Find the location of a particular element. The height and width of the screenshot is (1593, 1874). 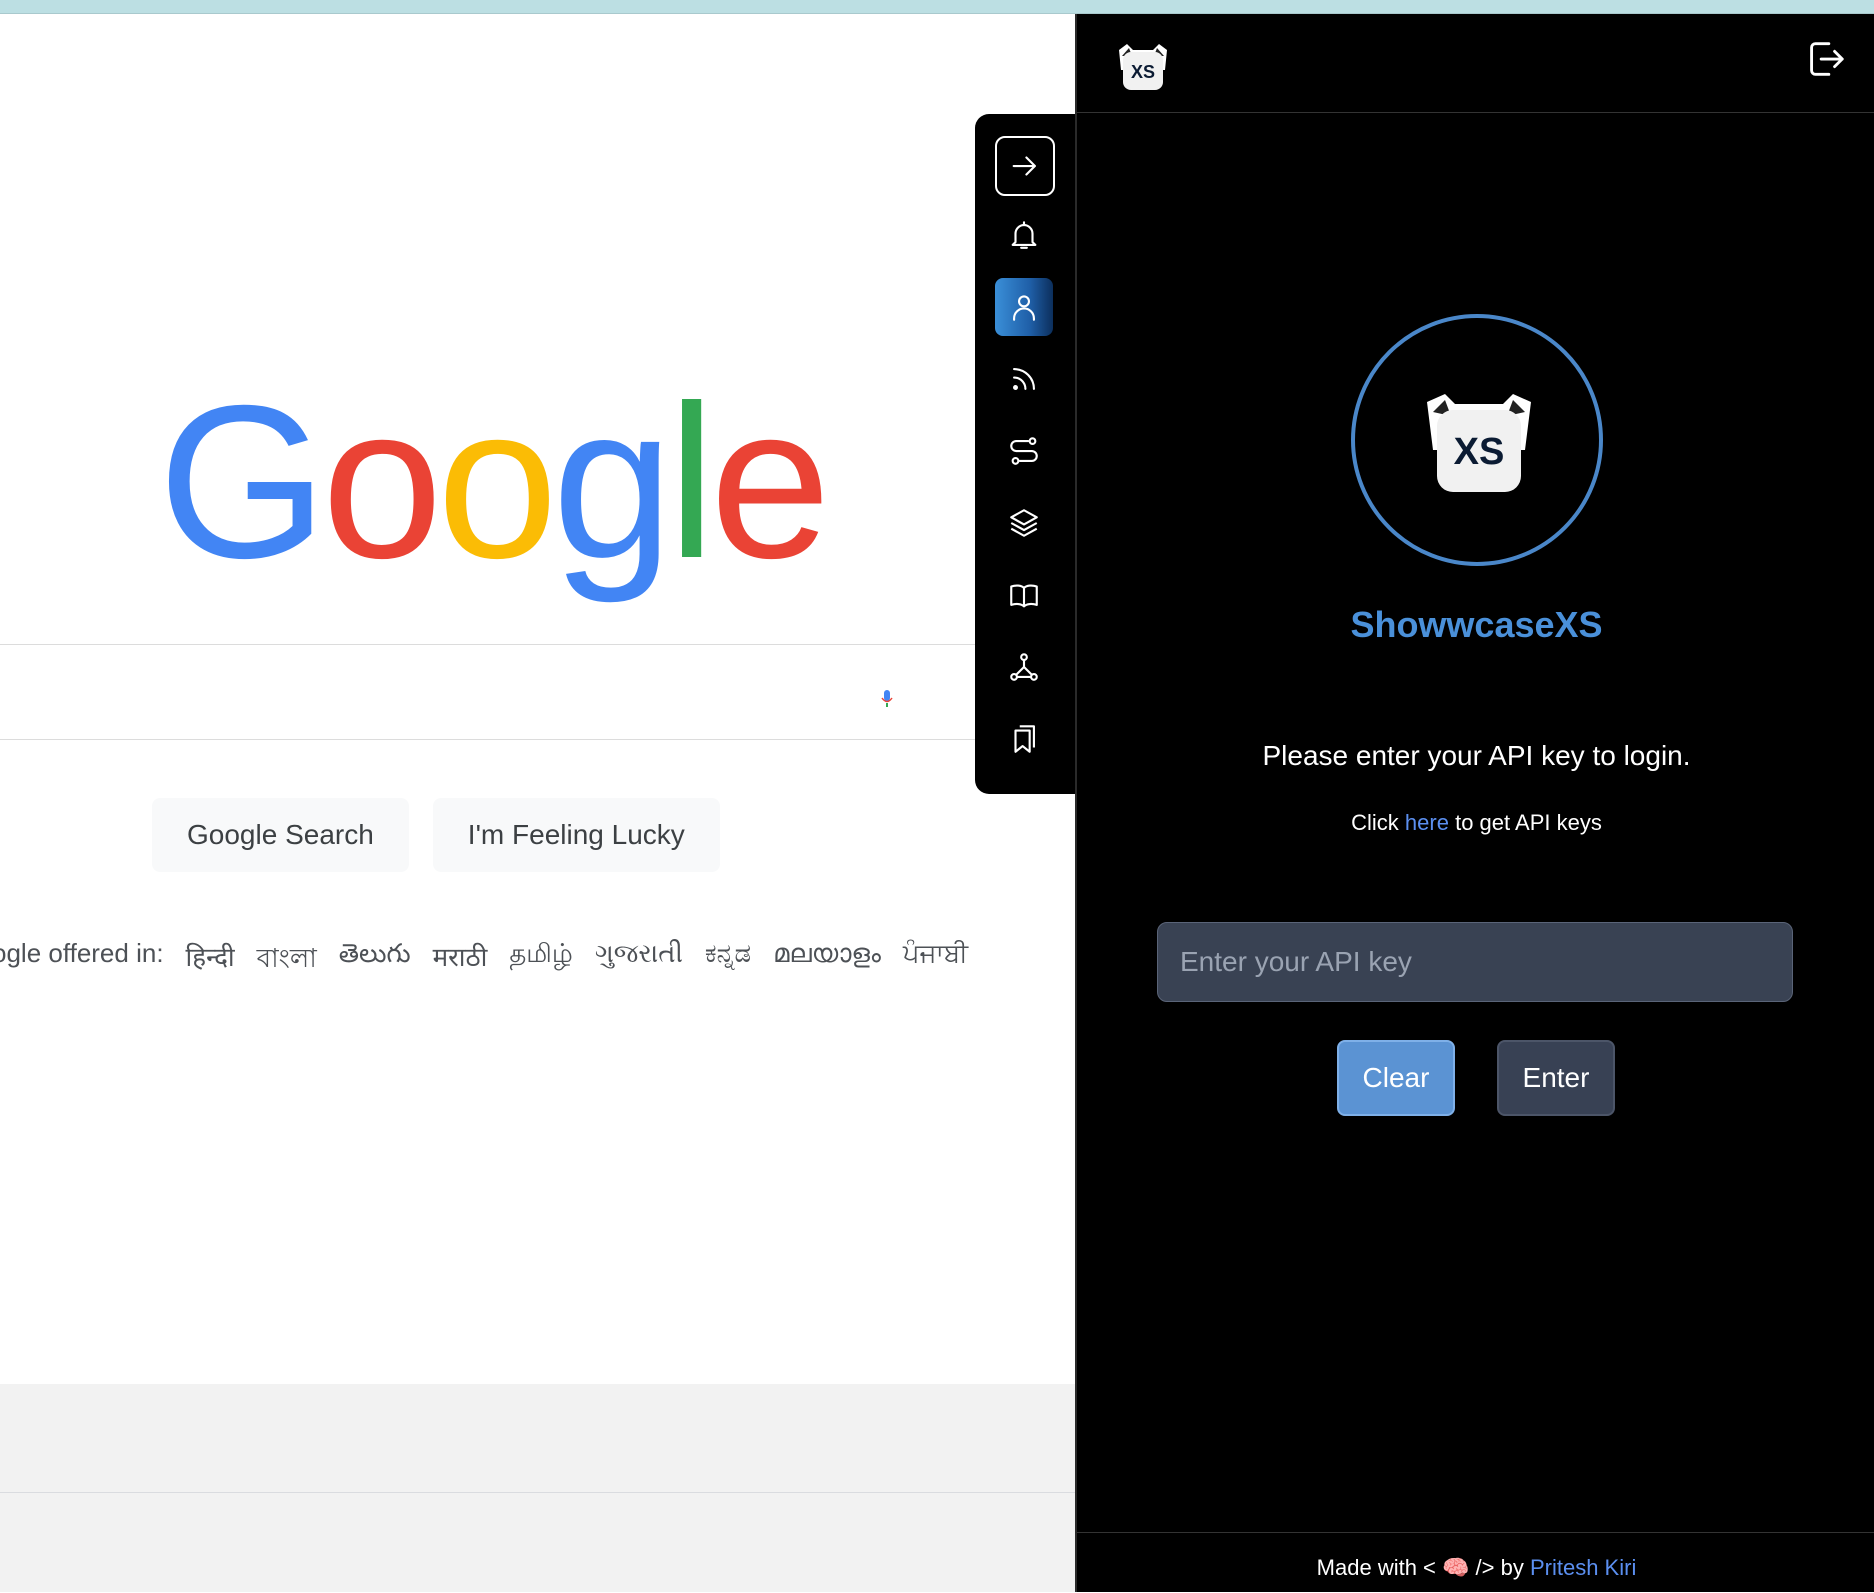

logo-letter: G is located at coordinates (243, 482).